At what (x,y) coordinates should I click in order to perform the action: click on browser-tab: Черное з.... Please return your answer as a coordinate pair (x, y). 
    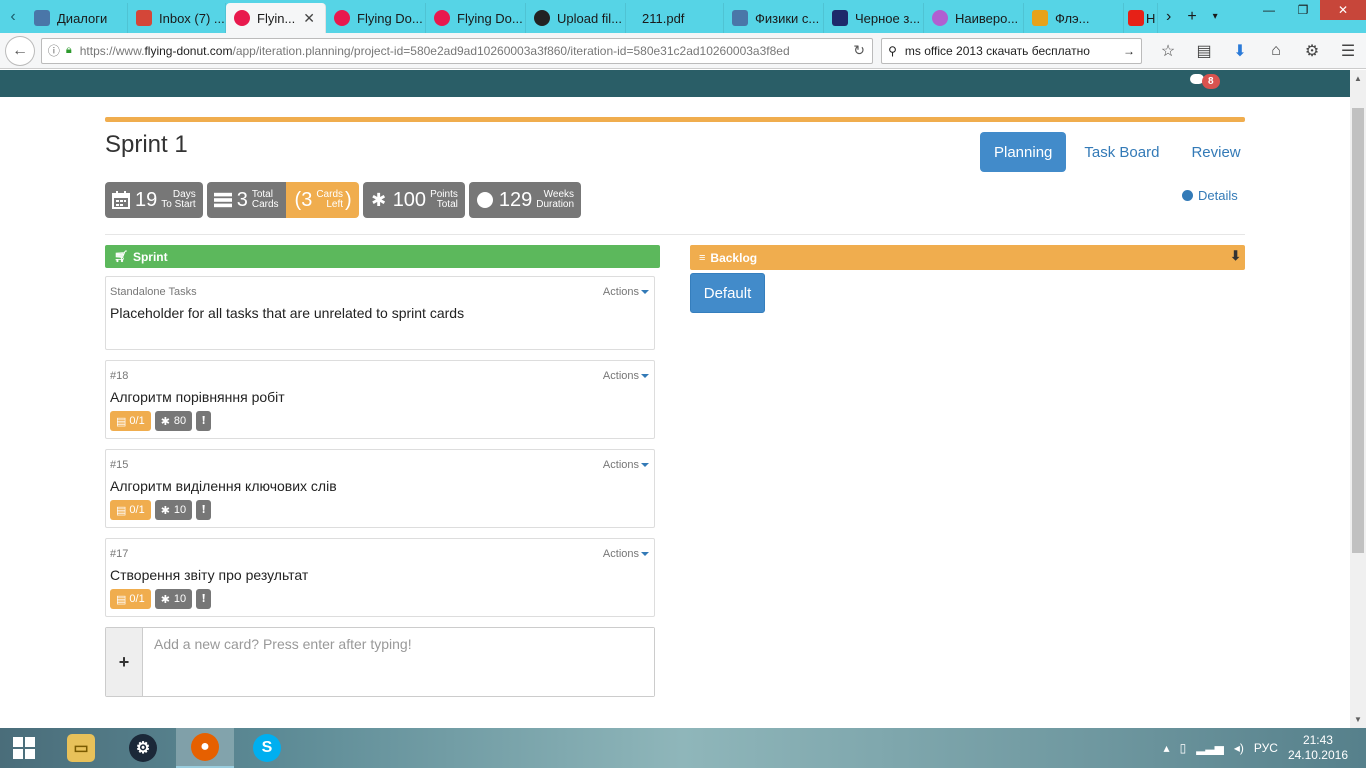
    Looking at the image, I should click on (874, 18).